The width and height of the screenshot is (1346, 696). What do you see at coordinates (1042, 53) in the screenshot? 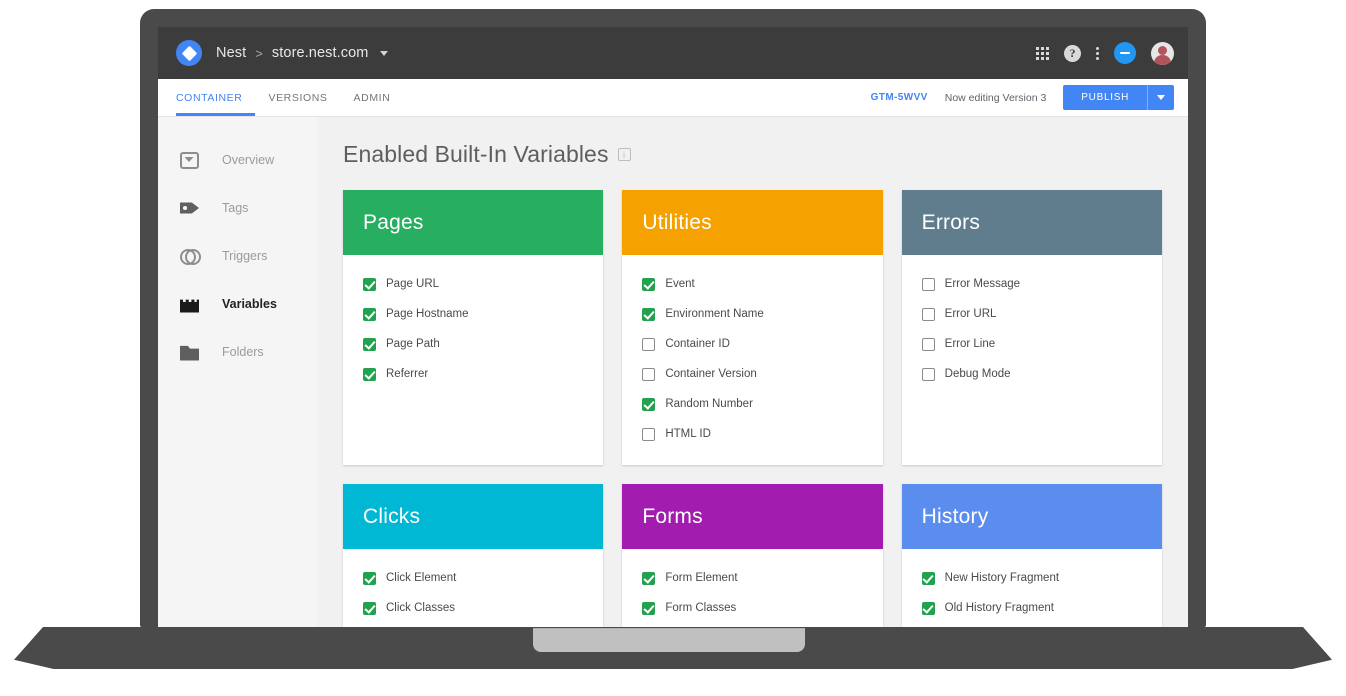
I see `apps-grid-icon` at bounding box center [1042, 53].